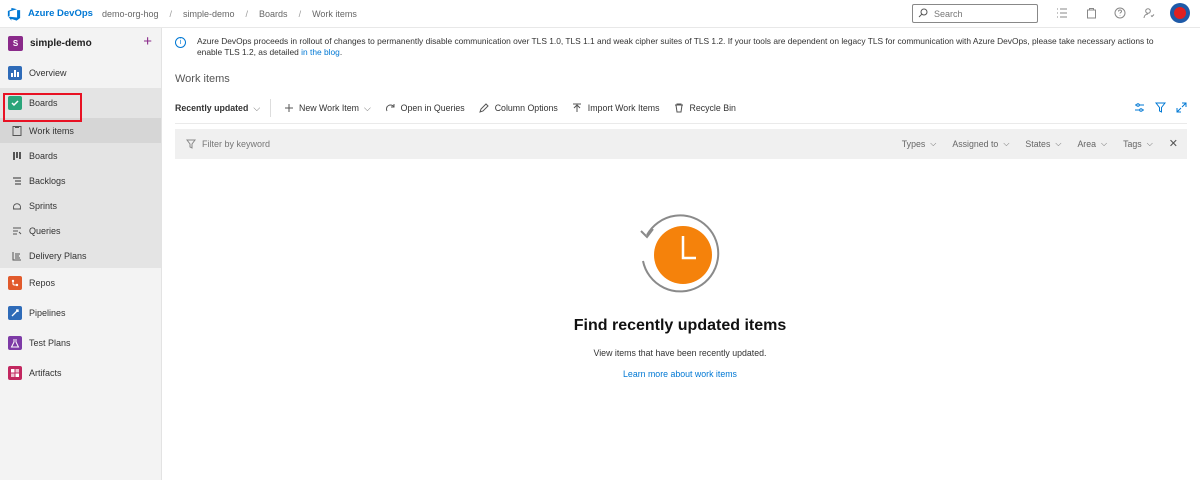  I want to click on pipelines-icon, so click(15, 313).